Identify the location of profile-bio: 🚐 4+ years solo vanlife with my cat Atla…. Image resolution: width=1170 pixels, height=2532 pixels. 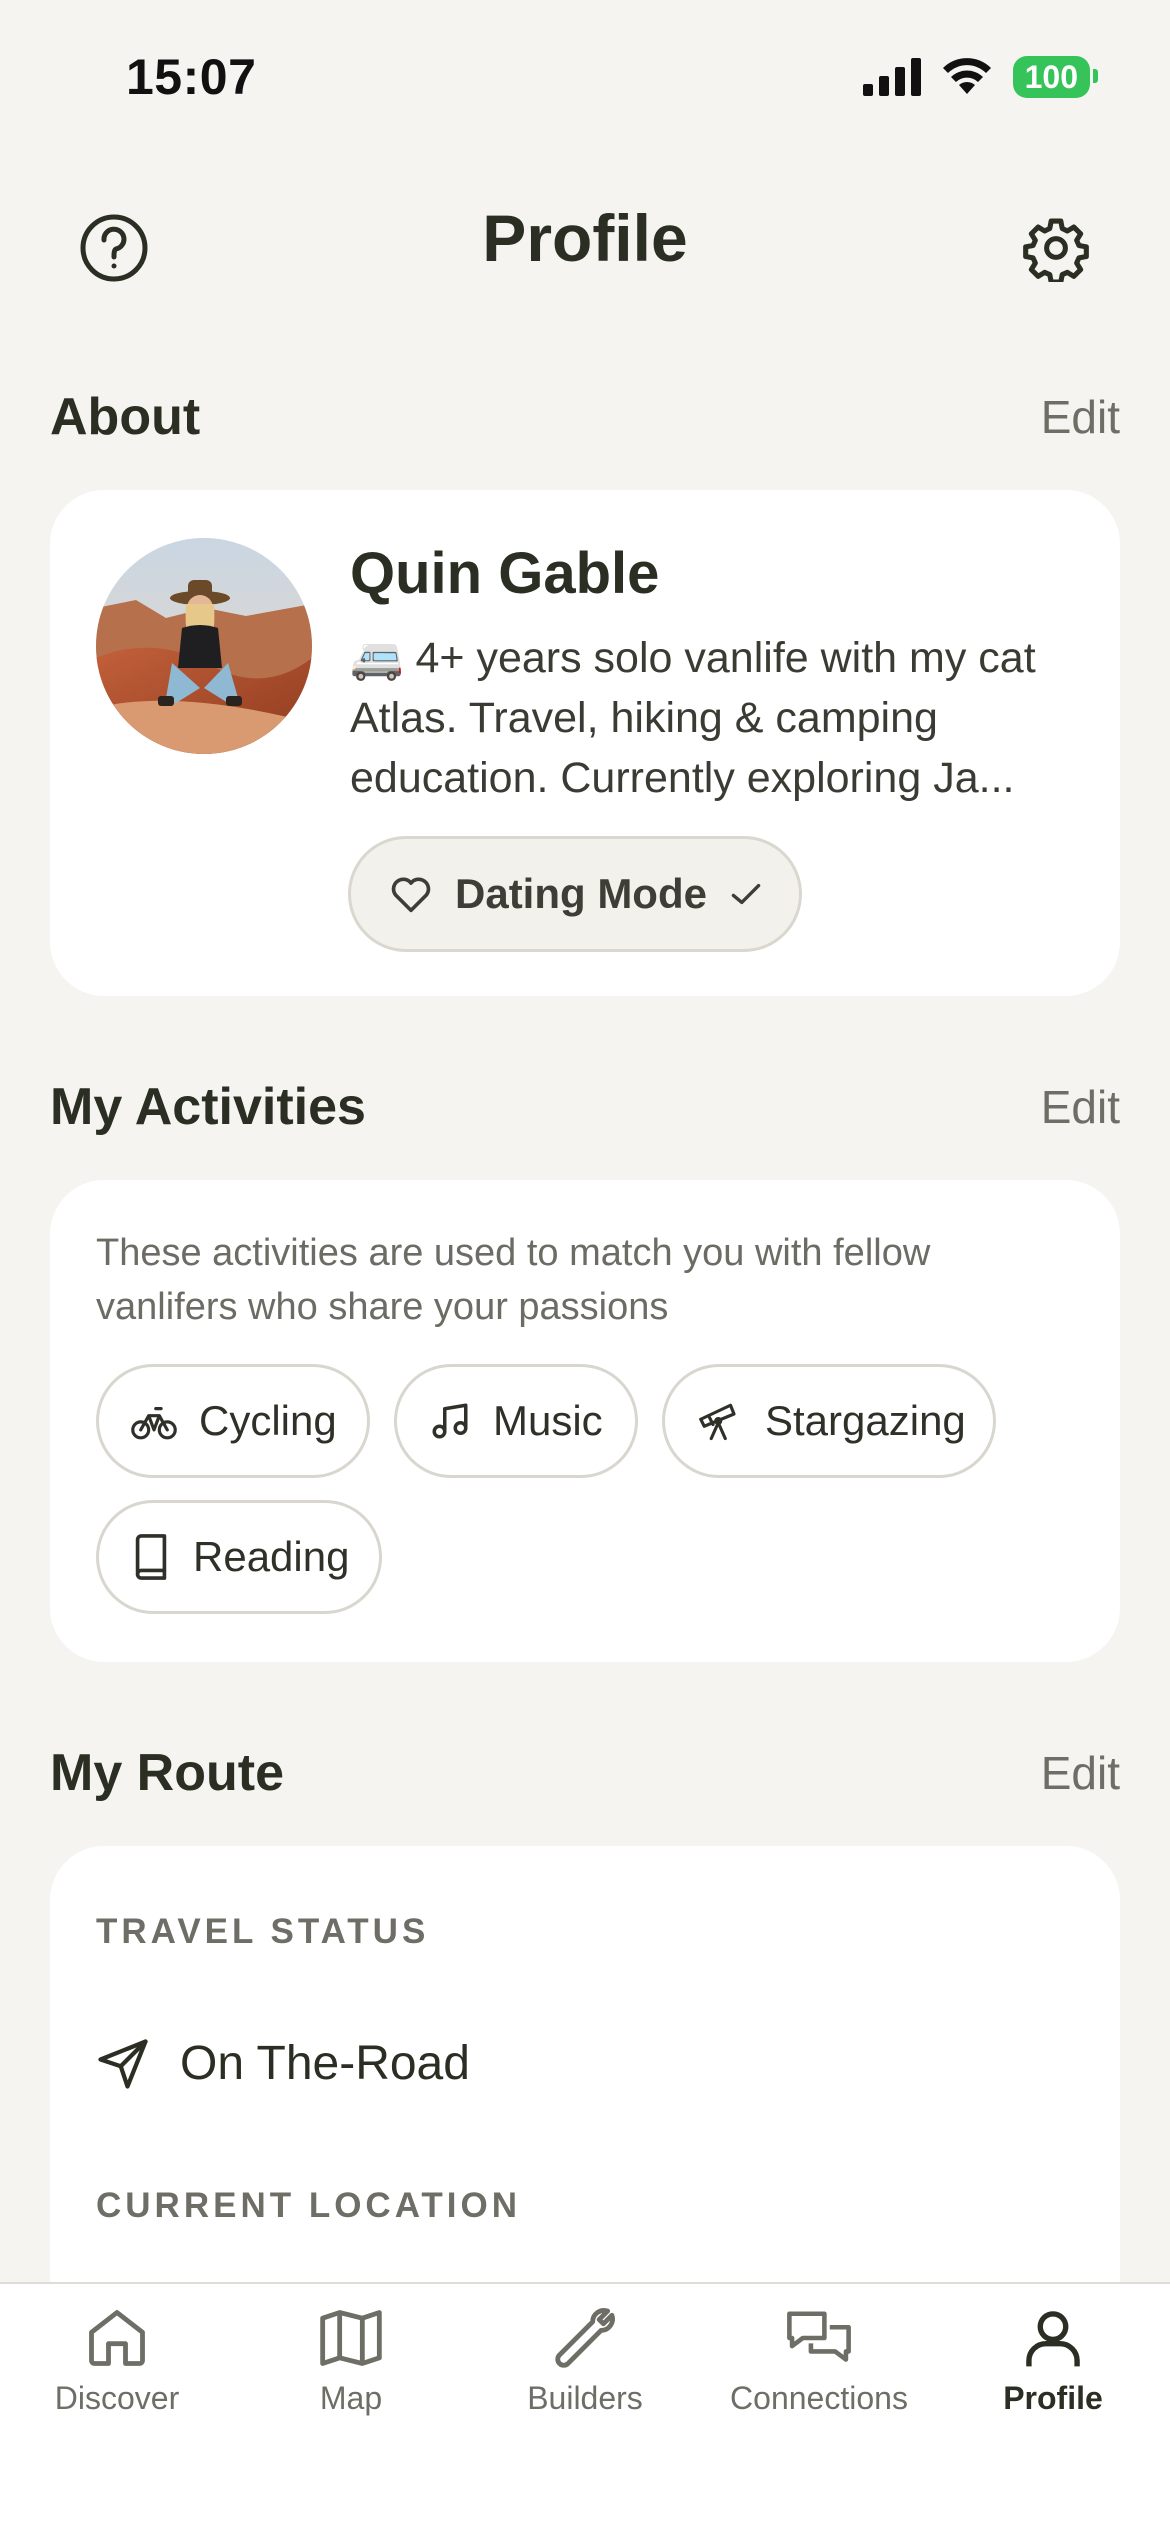
(693, 718).